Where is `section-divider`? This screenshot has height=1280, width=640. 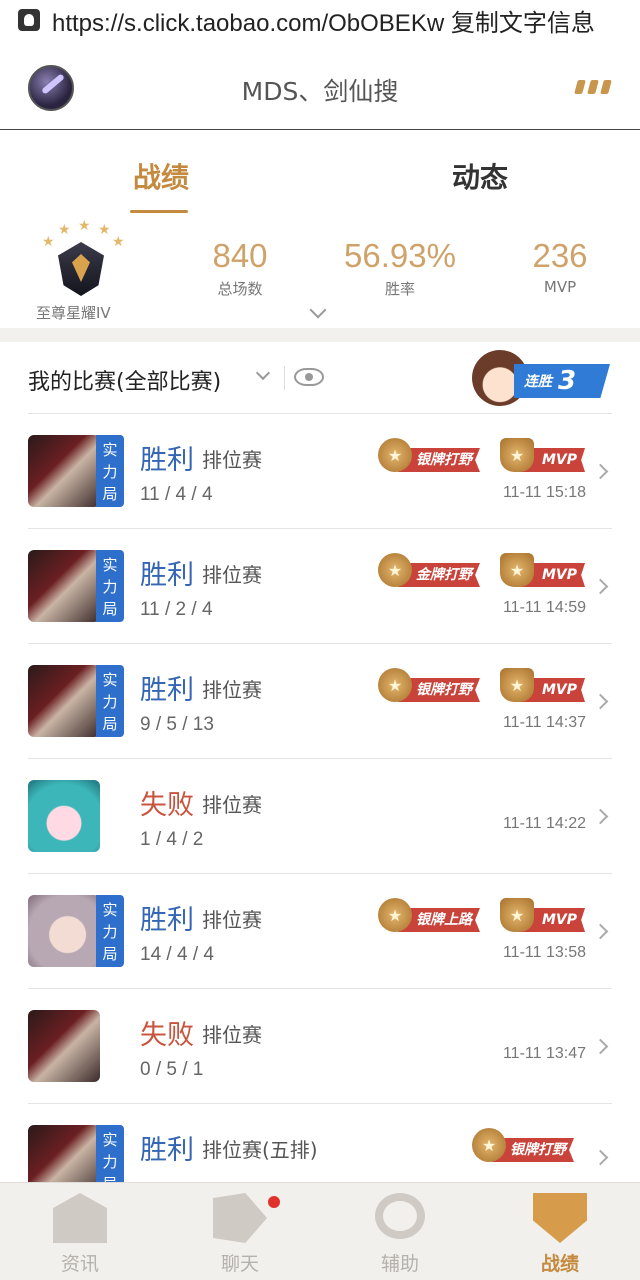
section-divider is located at coordinates (320, 335).